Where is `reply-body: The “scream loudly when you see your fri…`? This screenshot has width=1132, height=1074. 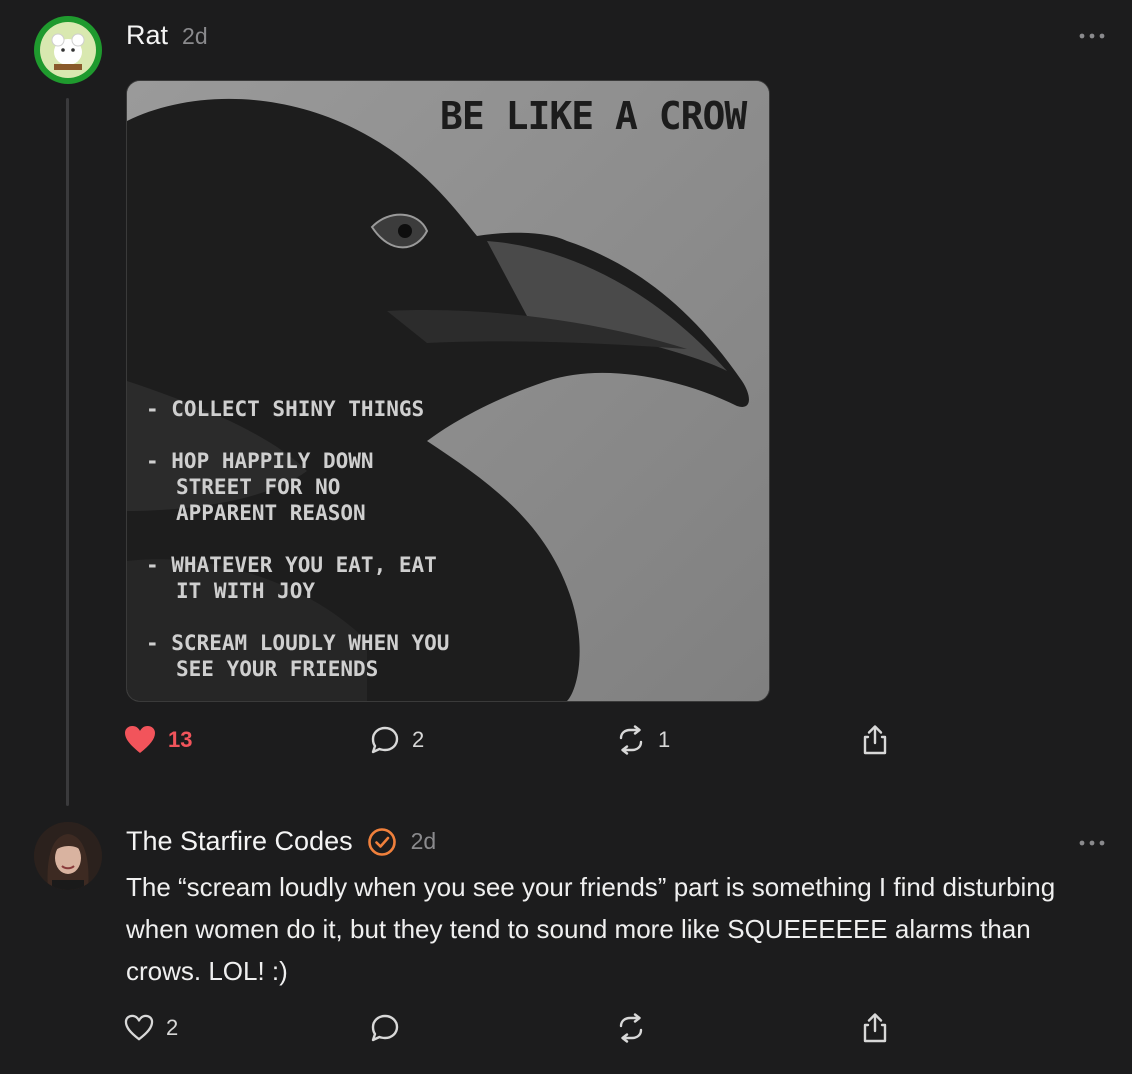
reply-body: The “scream loudly when you see your fri… is located at coordinates (591, 929).